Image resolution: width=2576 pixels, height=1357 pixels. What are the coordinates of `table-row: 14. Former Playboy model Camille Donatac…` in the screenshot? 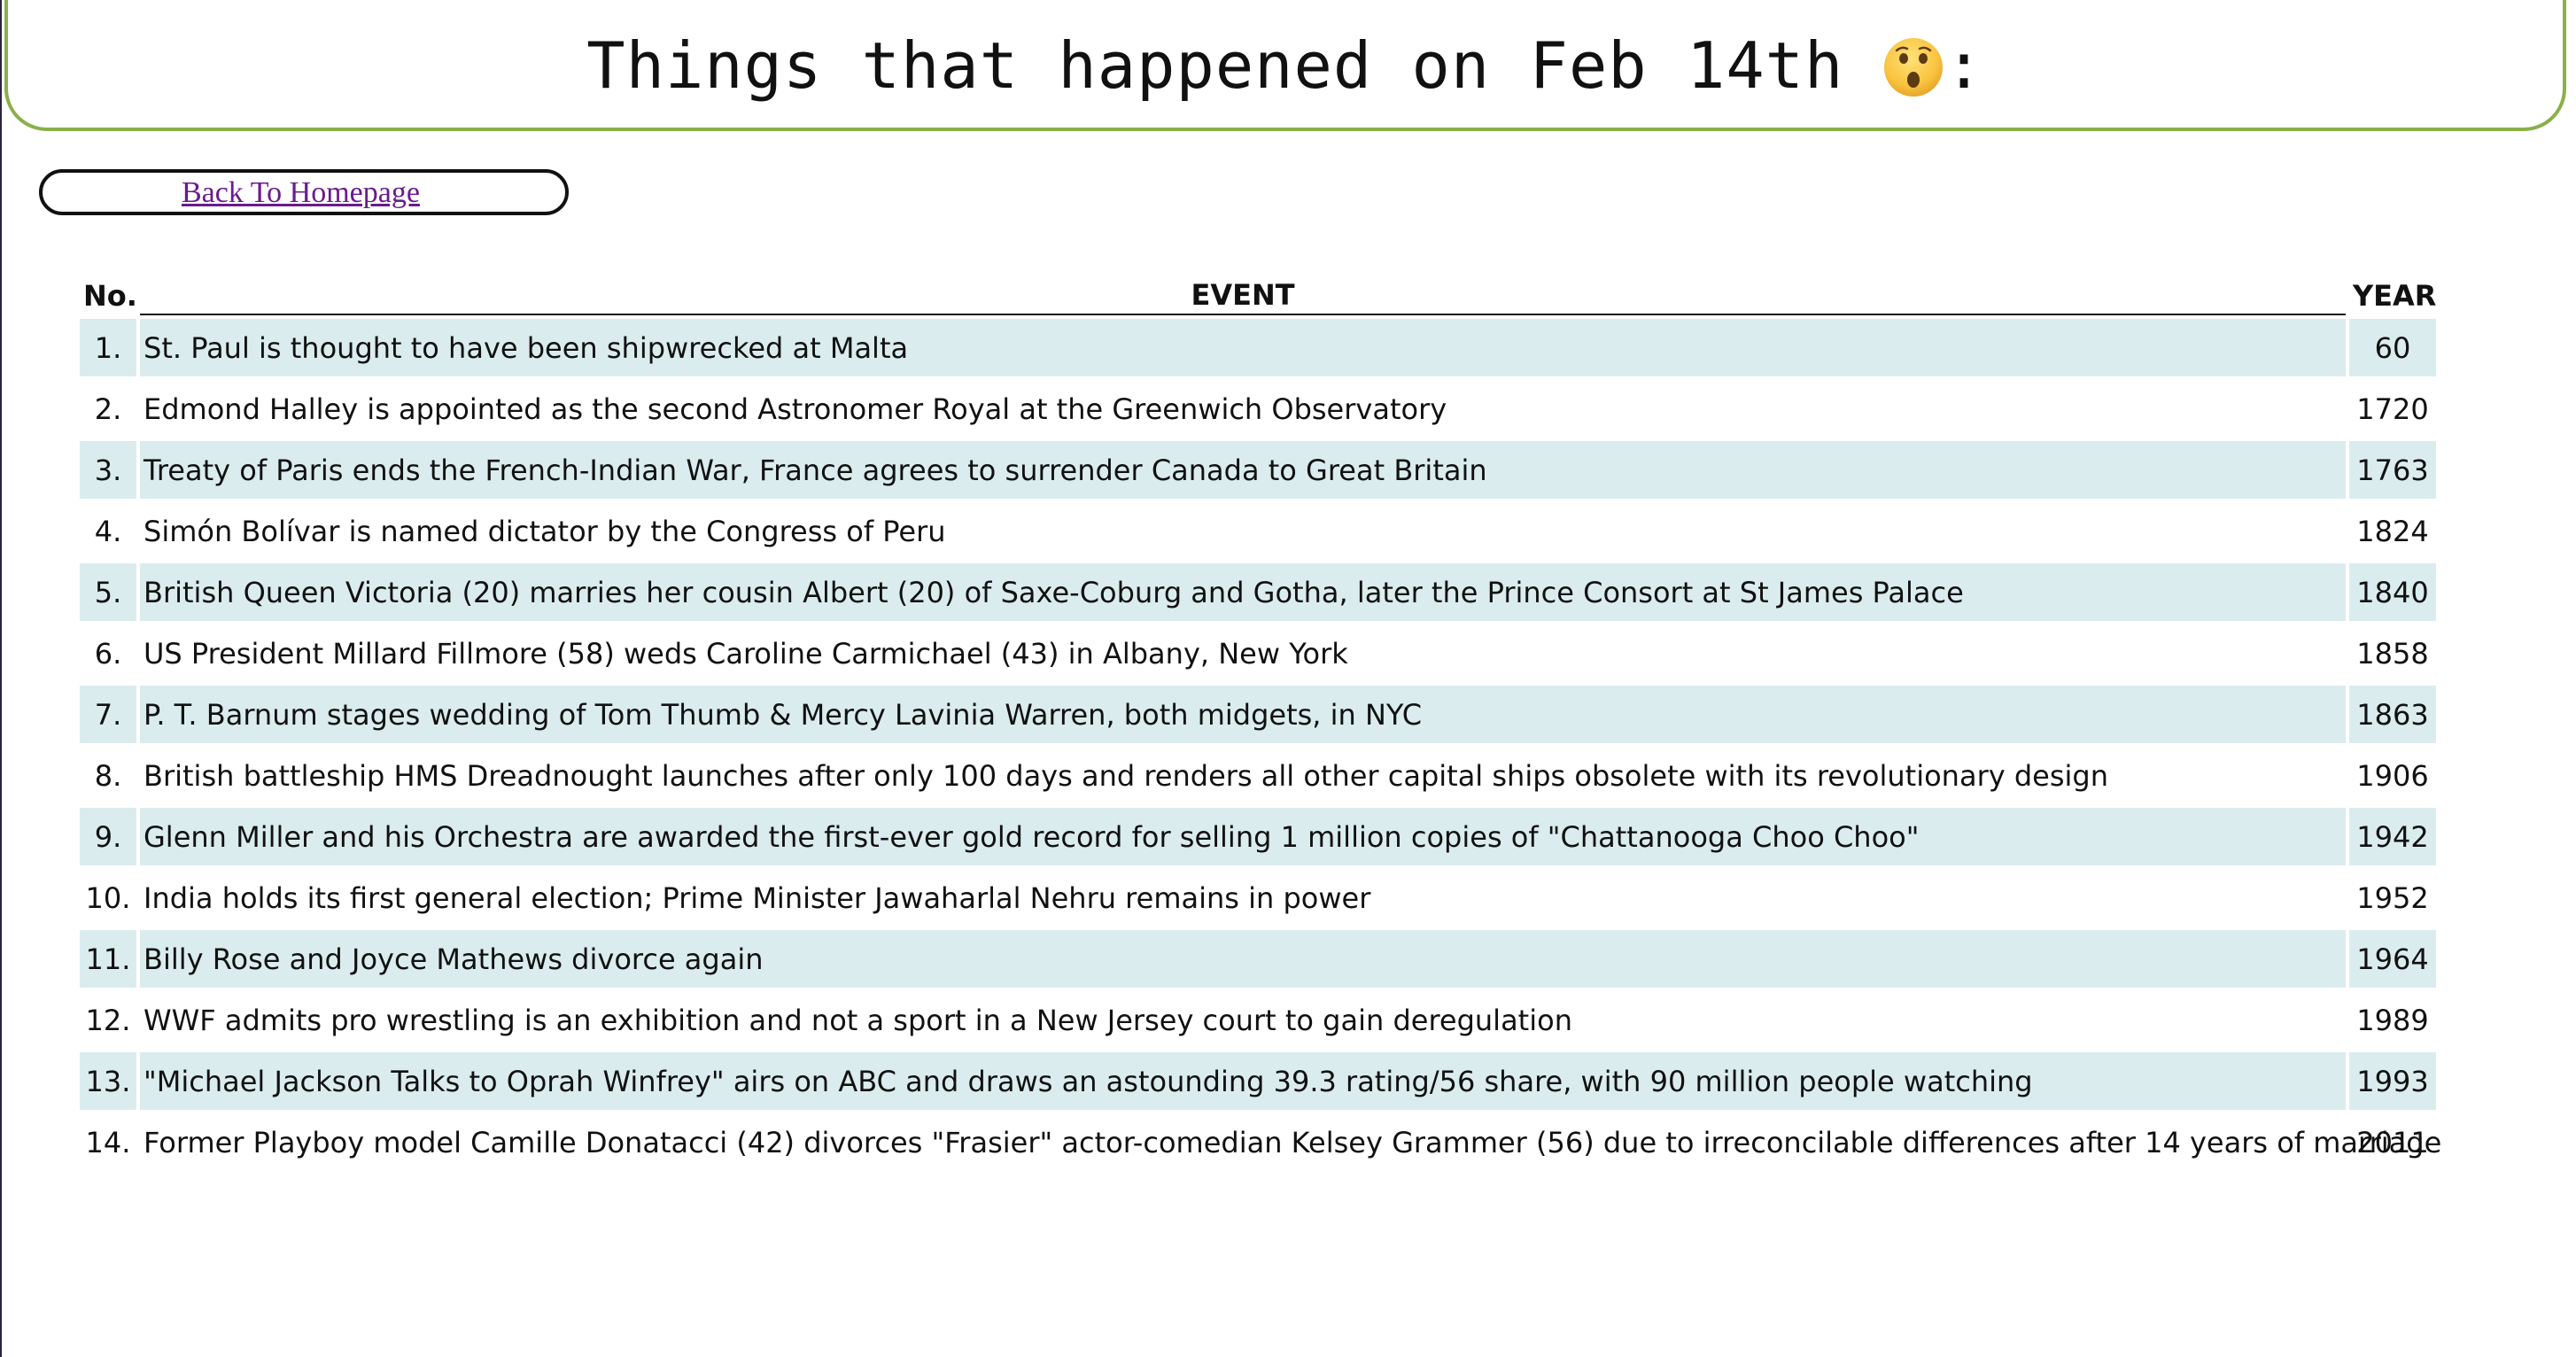 It's located at (1261, 1142).